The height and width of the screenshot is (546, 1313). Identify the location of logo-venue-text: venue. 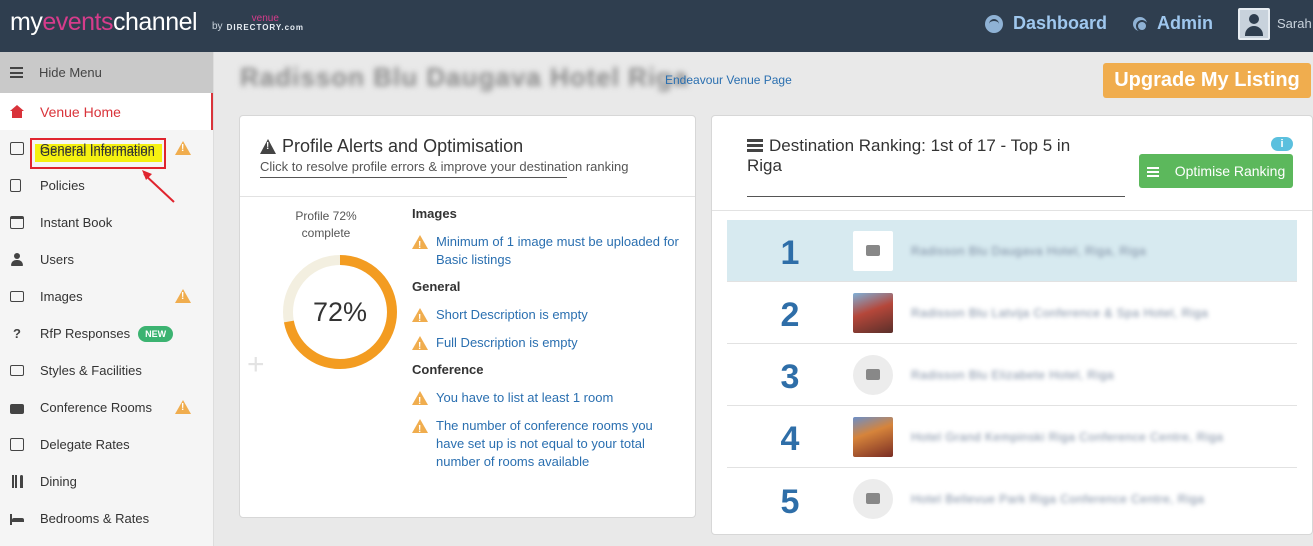
(265, 18).